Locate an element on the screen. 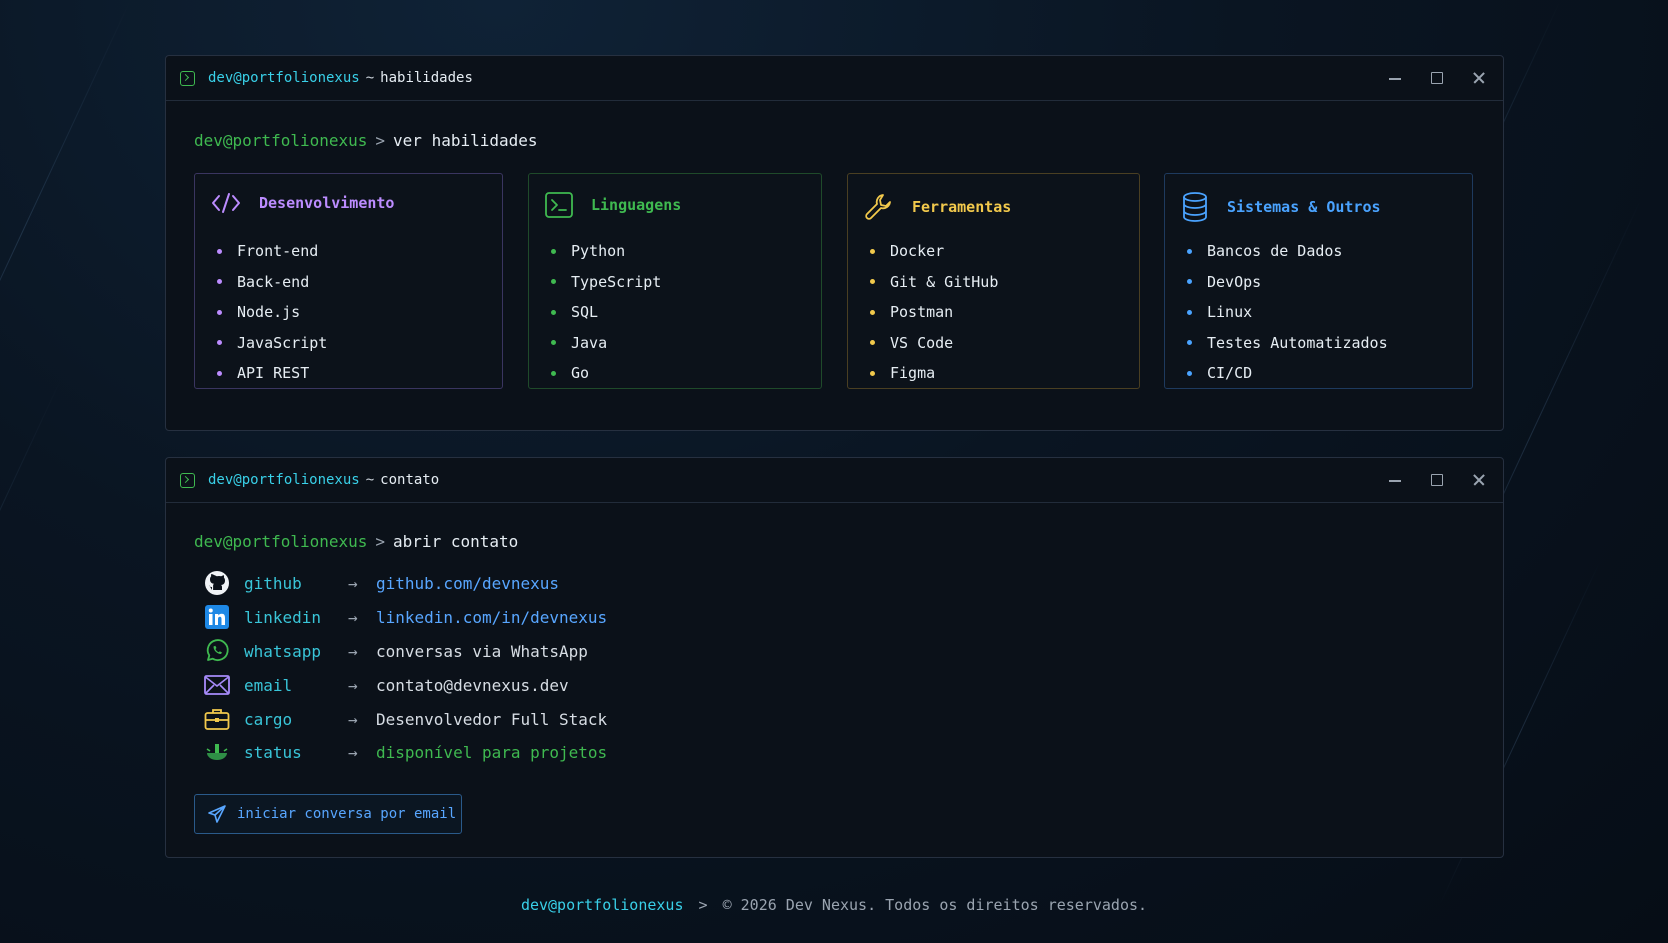 Image resolution: width=1668 pixels, height=943 pixels. contact-row-github: github → github.com/devnexus is located at coordinates (381, 583).